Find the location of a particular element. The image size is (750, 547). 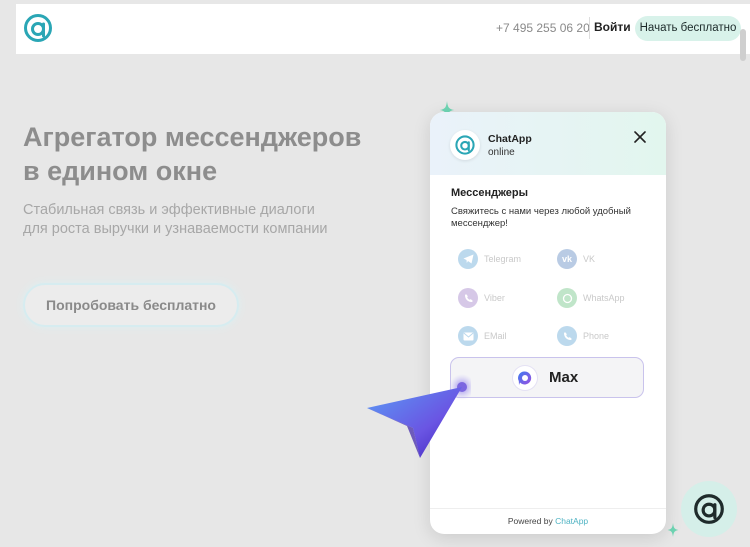

widget-footer-divider is located at coordinates (548, 508).